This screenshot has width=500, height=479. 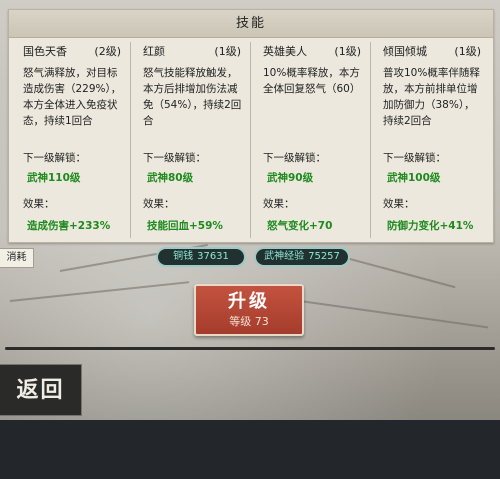 I want to click on skill-description: 怒气技能释放触发，本方后排增加伤法减免（54%），持续2回合, so click(x=192, y=97).